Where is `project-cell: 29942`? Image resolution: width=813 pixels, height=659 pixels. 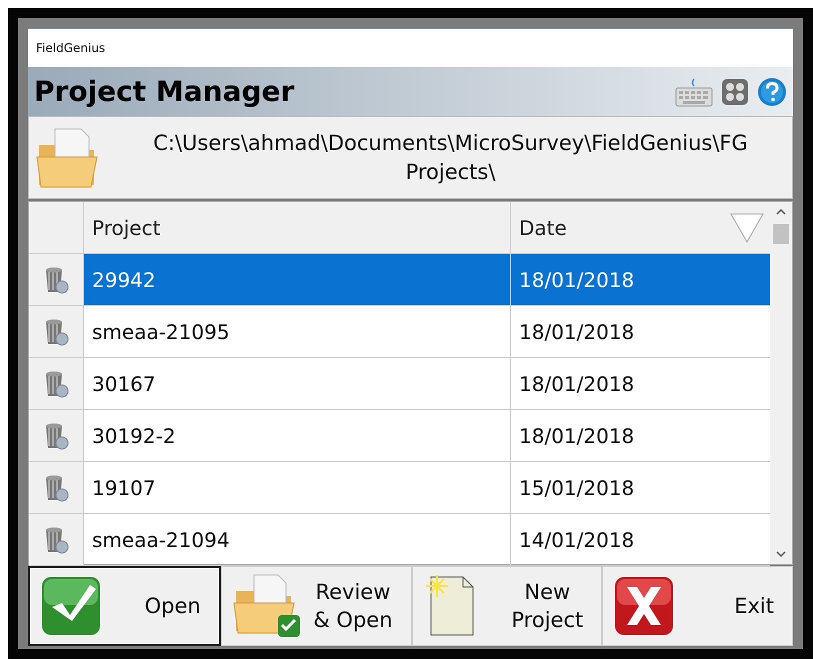
project-cell: 29942 is located at coordinates (297, 279).